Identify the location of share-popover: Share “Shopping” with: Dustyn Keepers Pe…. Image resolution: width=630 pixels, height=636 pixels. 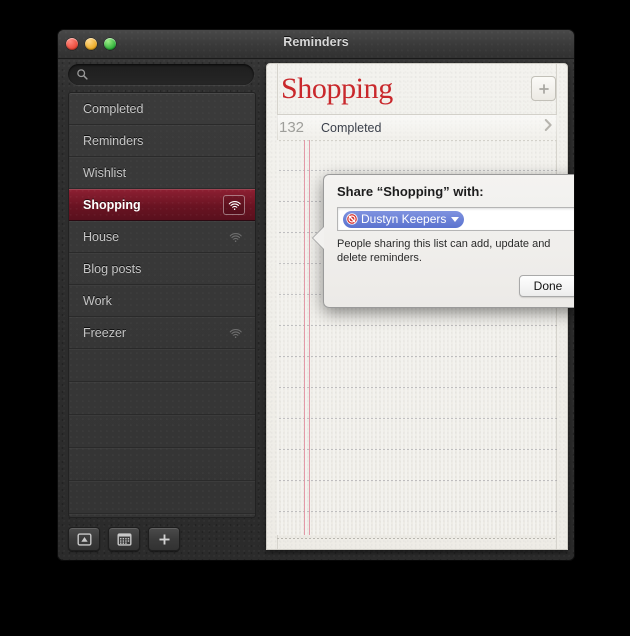
(443, 241).